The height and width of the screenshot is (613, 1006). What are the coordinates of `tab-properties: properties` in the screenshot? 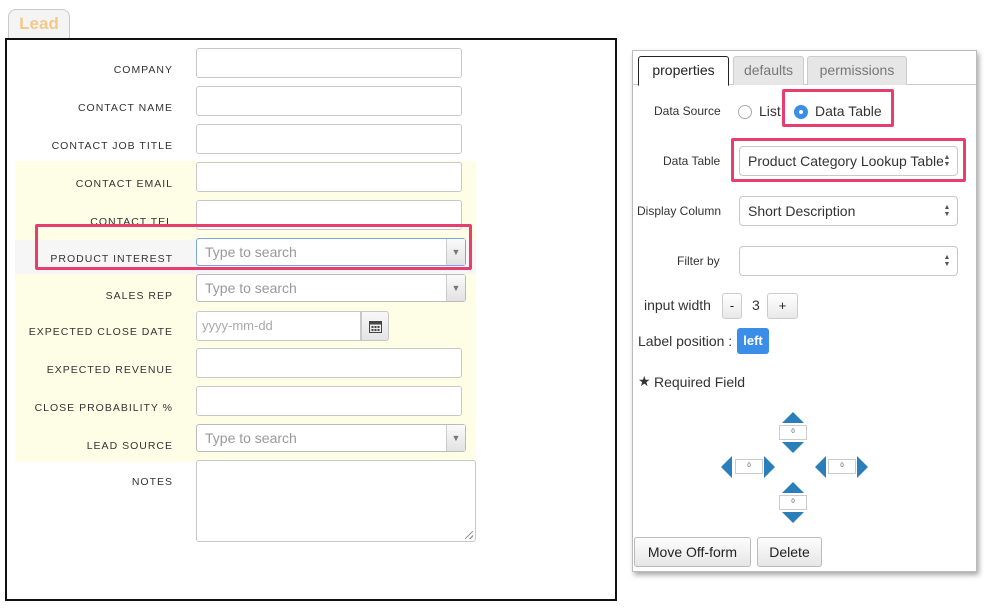 It's located at (683, 71).